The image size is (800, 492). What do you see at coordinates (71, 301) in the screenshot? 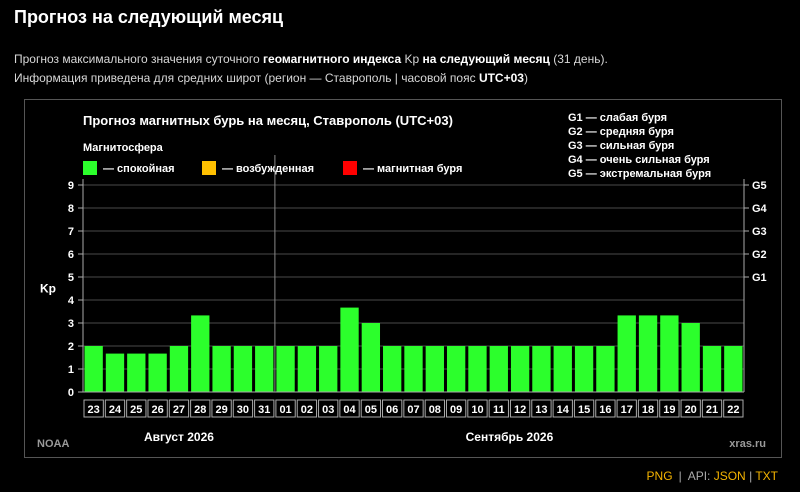
I see `y-tick-label: 4` at bounding box center [71, 301].